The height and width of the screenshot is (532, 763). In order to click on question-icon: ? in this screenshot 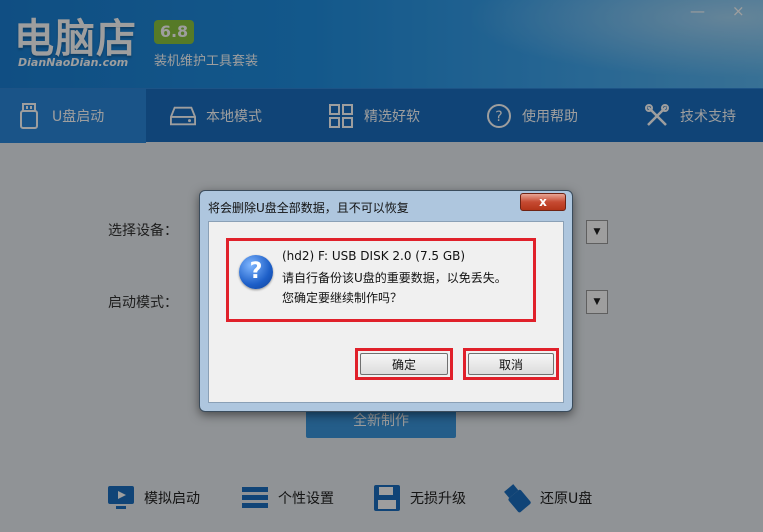, I will do `click(256, 272)`.